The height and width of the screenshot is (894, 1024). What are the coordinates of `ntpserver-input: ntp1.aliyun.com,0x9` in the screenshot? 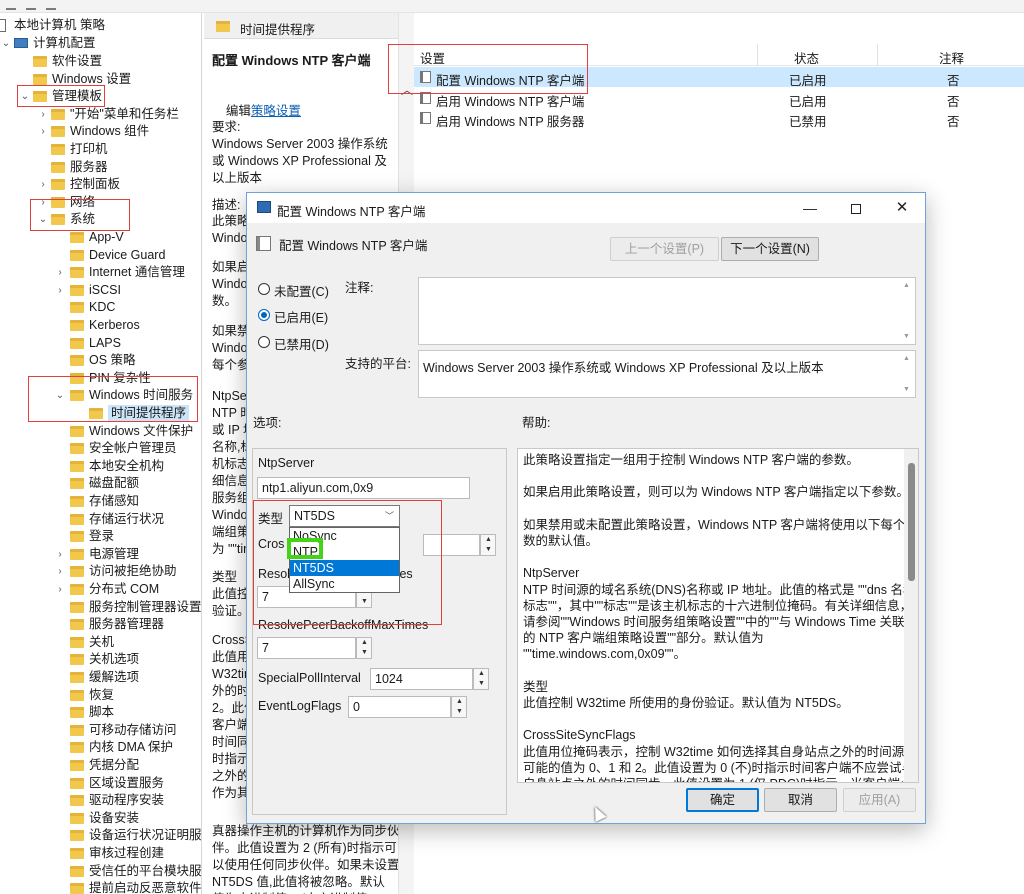 It's located at (363, 488).